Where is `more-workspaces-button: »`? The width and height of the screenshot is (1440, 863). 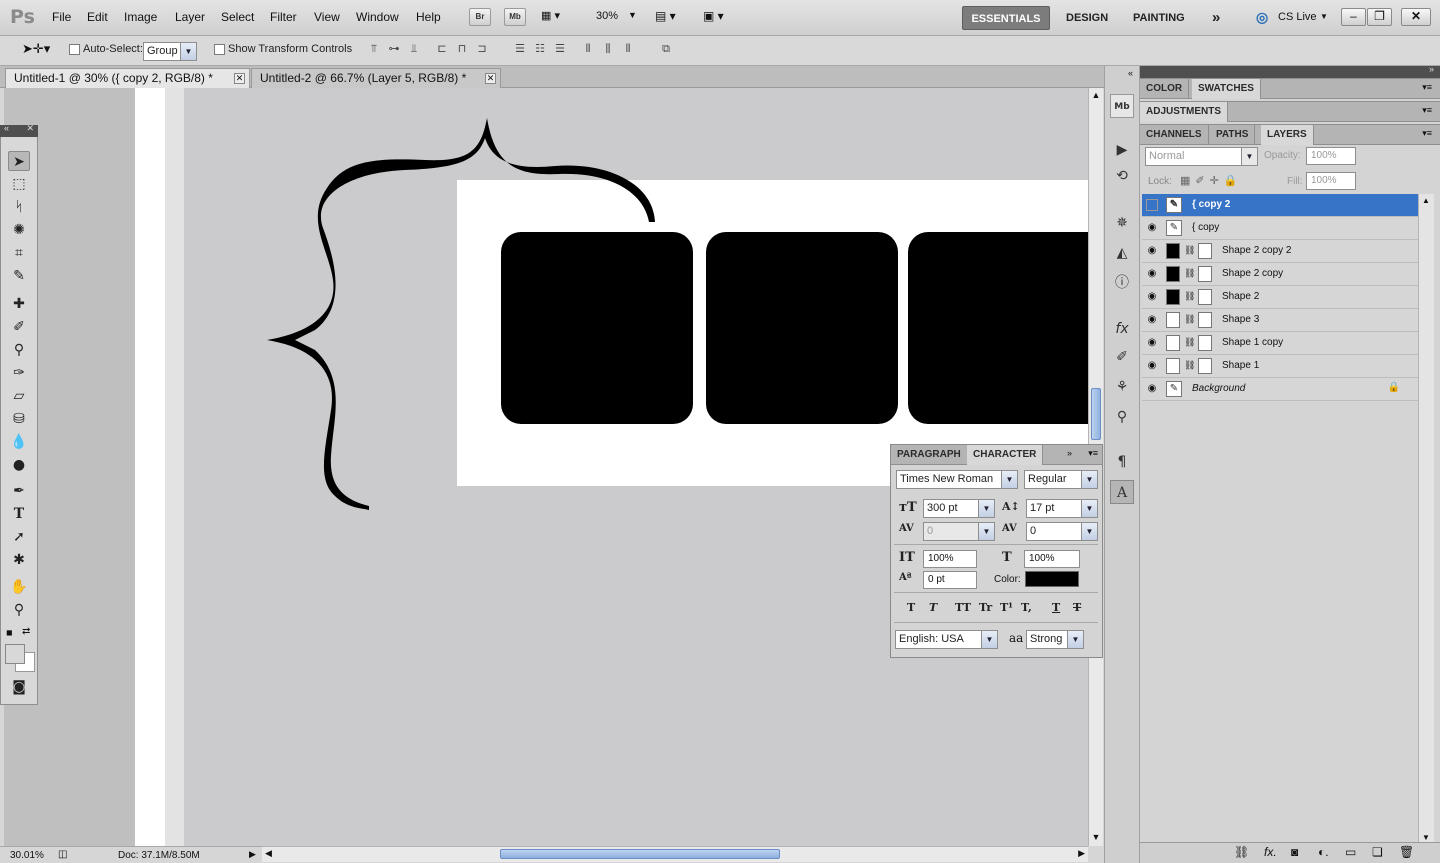
more-workspaces-button: » is located at coordinates (1216, 18).